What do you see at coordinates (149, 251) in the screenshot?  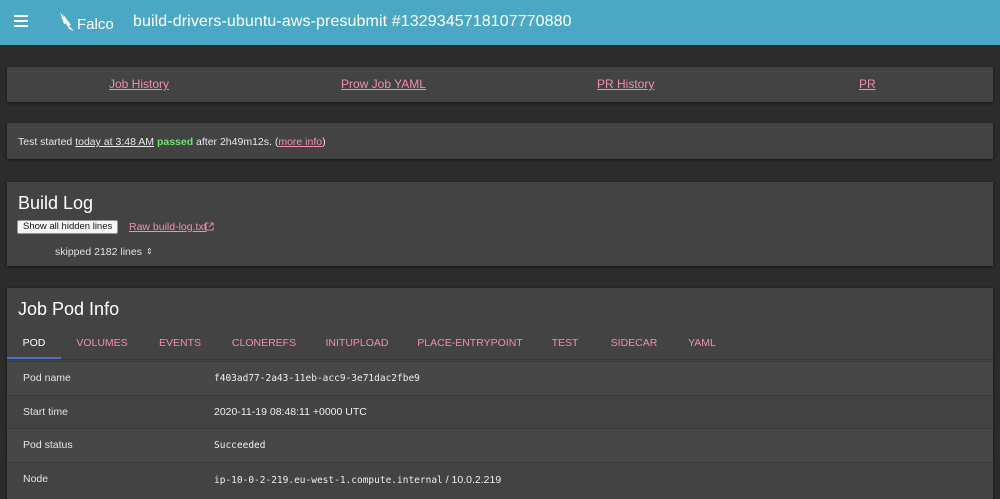 I see `expand-chevron-icon: ⇕` at bounding box center [149, 251].